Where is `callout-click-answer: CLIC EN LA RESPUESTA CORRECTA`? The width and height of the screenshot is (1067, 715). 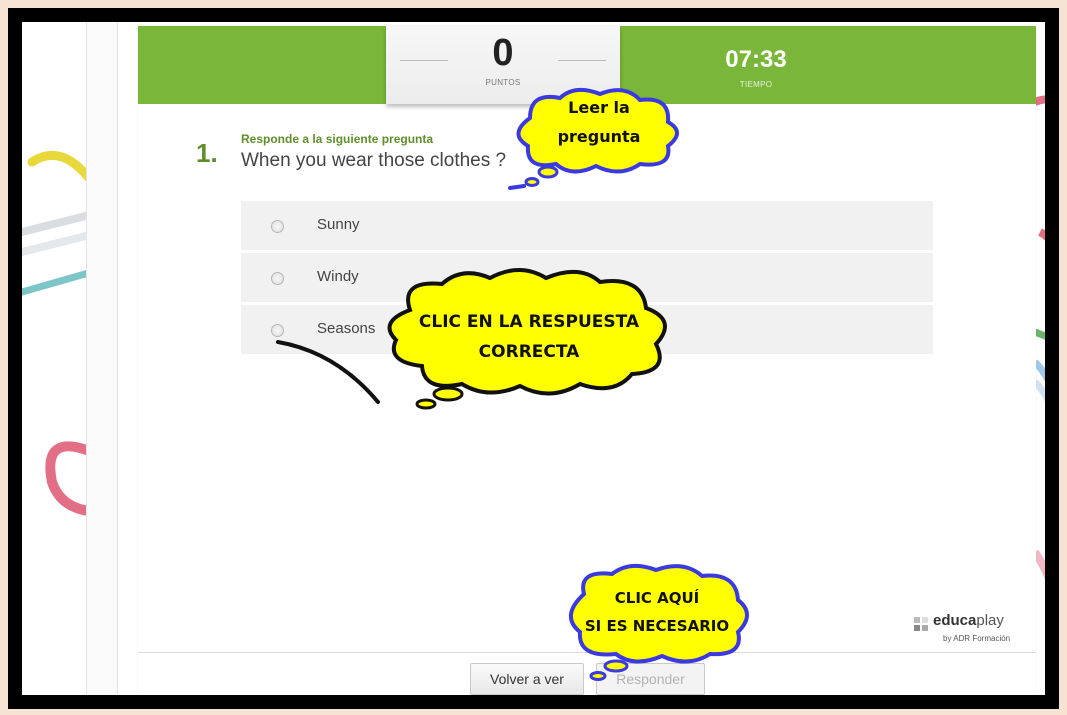 callout-click-answer: CLIC EN LA RESPUESTA CORRECTA is located at coordinates (526, 339).